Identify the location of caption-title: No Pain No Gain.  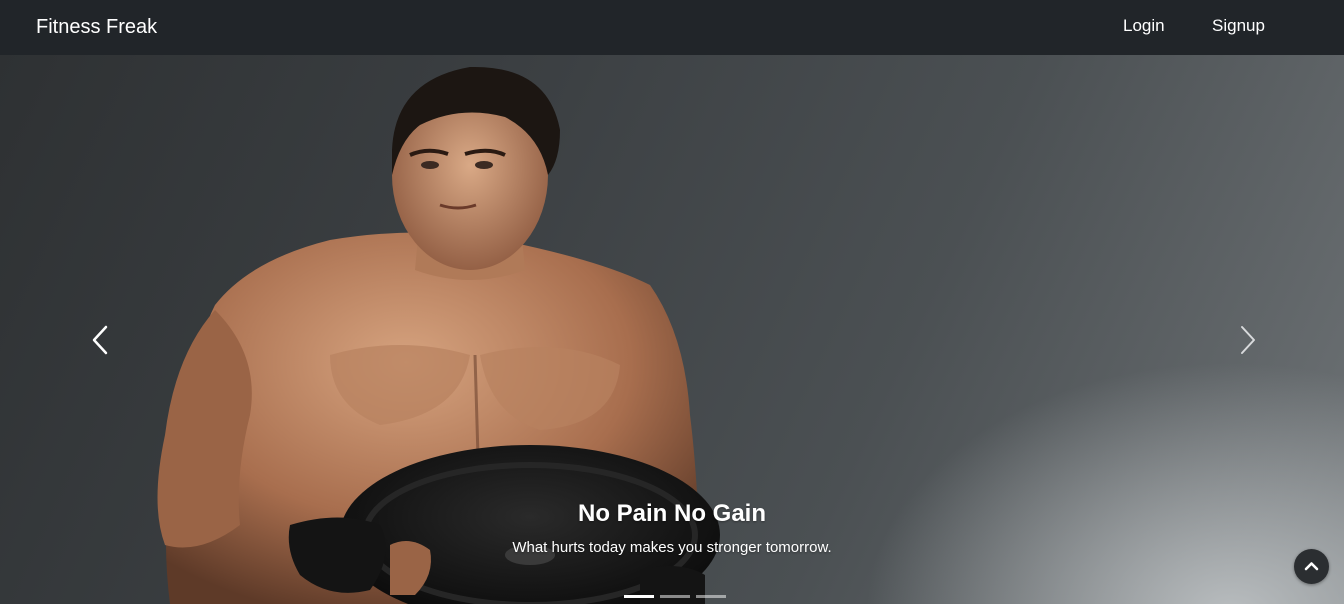
(671, 513).